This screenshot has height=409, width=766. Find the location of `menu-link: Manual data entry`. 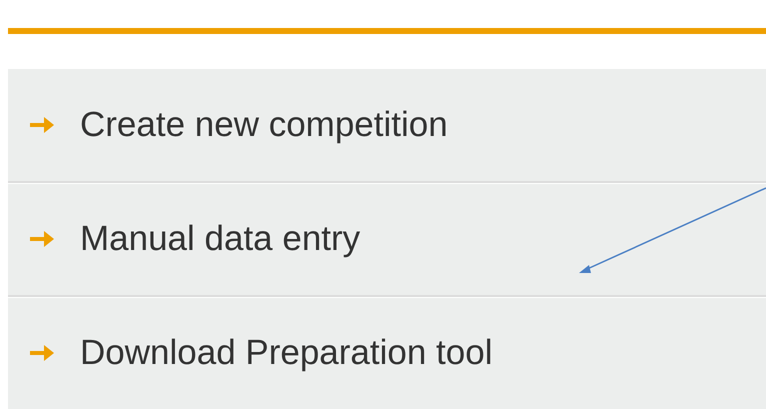

menu-link: Manual data entry is located at coordinates (220, 239).